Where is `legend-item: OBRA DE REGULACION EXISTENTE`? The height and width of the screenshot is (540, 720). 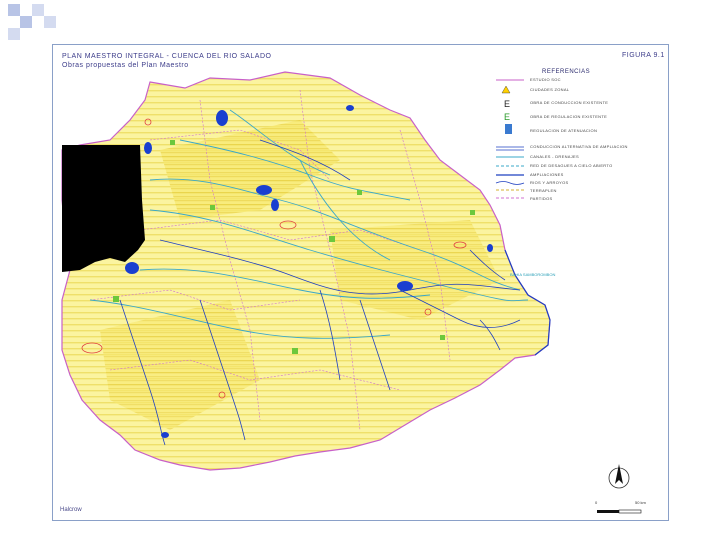
legend-item: OBRA DE REGULACION EXISTENTE is located at coordinates (568, 116).